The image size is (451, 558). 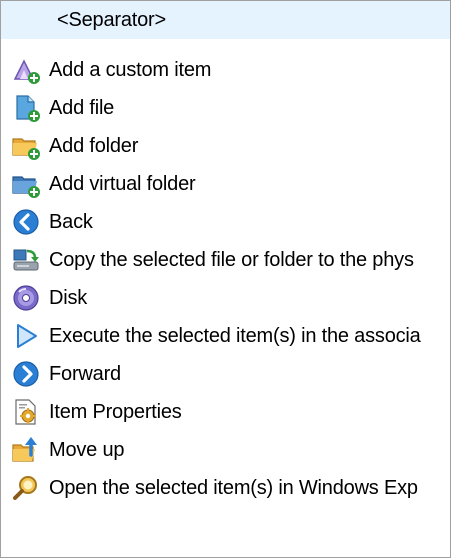 I want to click on custom-item-add-icon, so click(x=26, y=71).